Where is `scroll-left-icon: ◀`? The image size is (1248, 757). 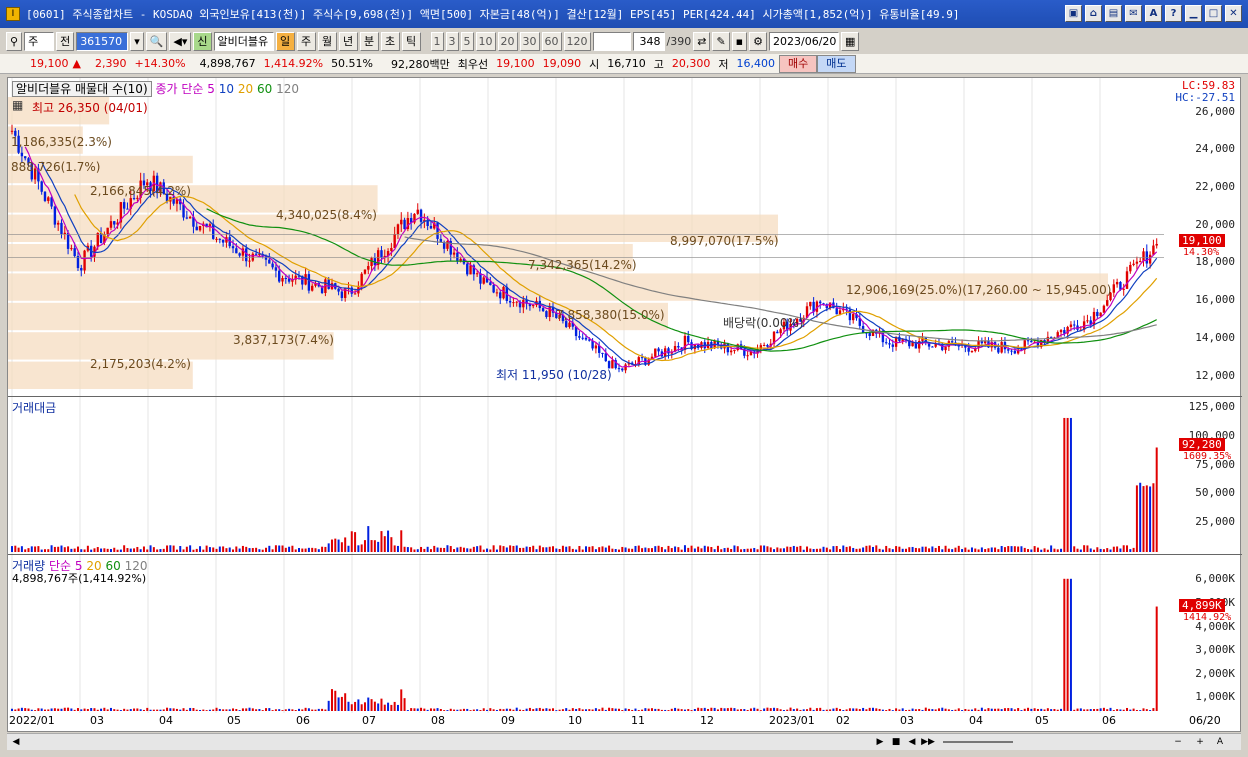 scroll-left-icon: ◀ is located at coordinates (16, 742).